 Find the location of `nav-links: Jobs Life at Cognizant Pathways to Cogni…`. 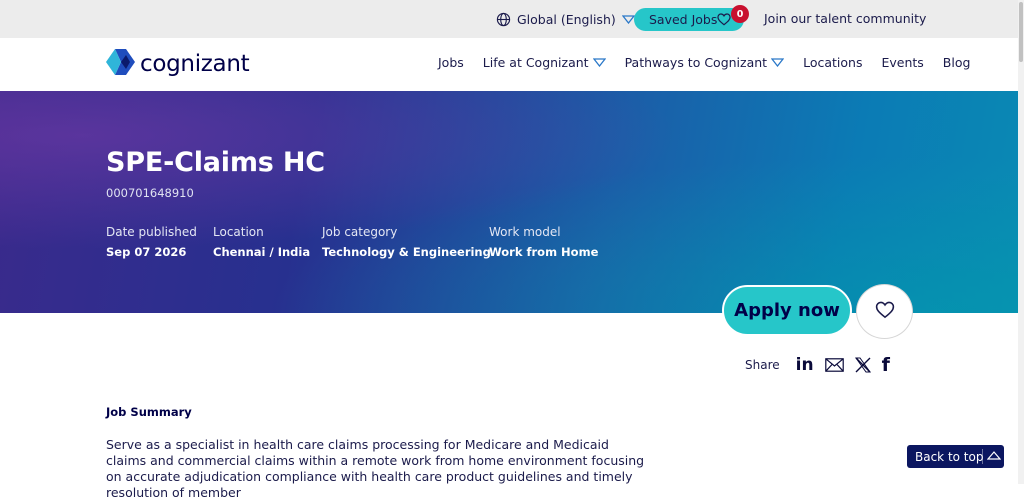

nav-links: Jobs Life at Cognizant Pathways to Cogni… is located at coordinates (704, 62).